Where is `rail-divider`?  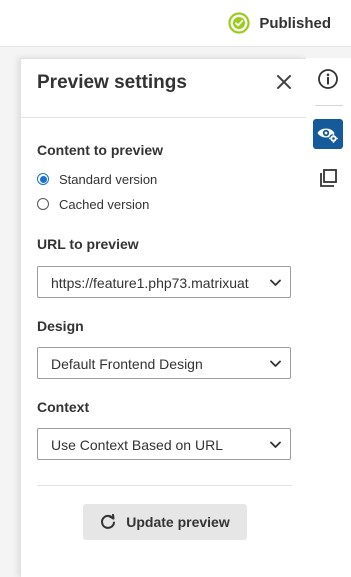
rail-divider is located at coordinates (329, 105).